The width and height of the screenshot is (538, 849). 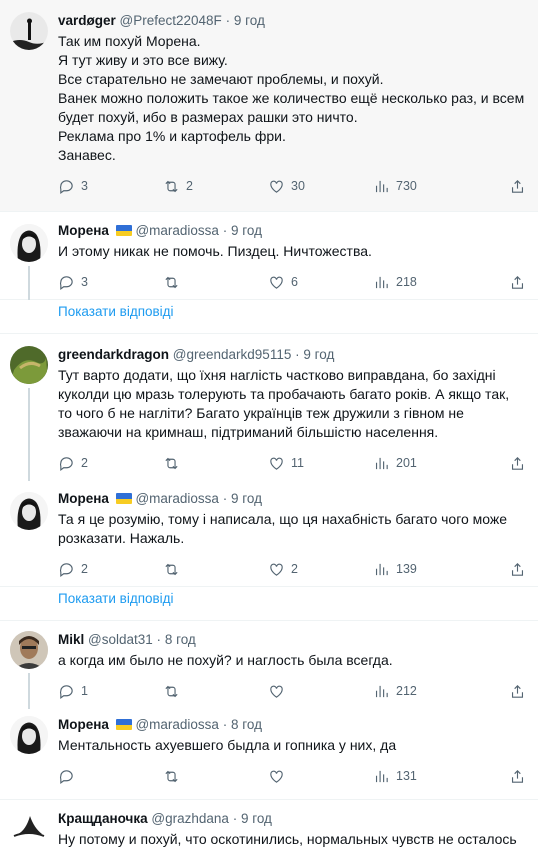 What do you see at coordinates (110, 776) in the screenshot?
I see `reply-button` at bounding box center [110, 776].